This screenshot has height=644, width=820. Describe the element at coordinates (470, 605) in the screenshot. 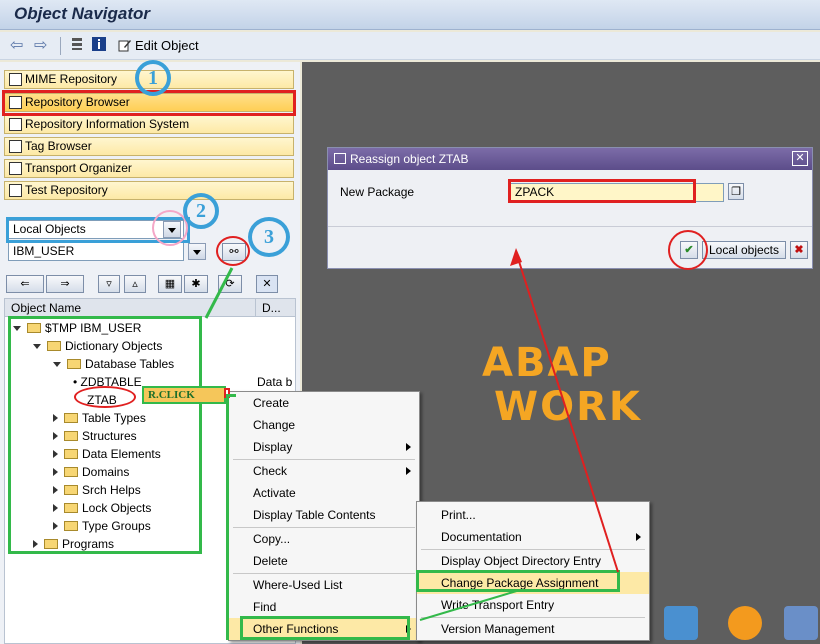

I see `green-arrow-line` at that location.